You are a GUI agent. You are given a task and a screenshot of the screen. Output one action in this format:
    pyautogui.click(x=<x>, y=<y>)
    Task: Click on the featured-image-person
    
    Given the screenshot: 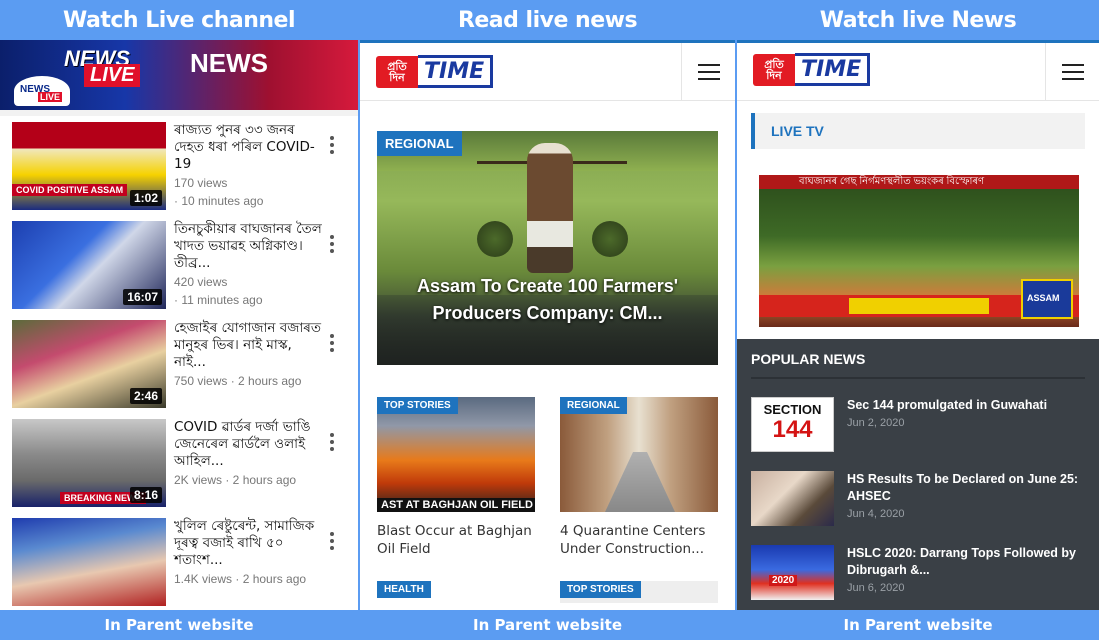 What is the action you would take?
    pyautogui.click(x=550, y=208)
    